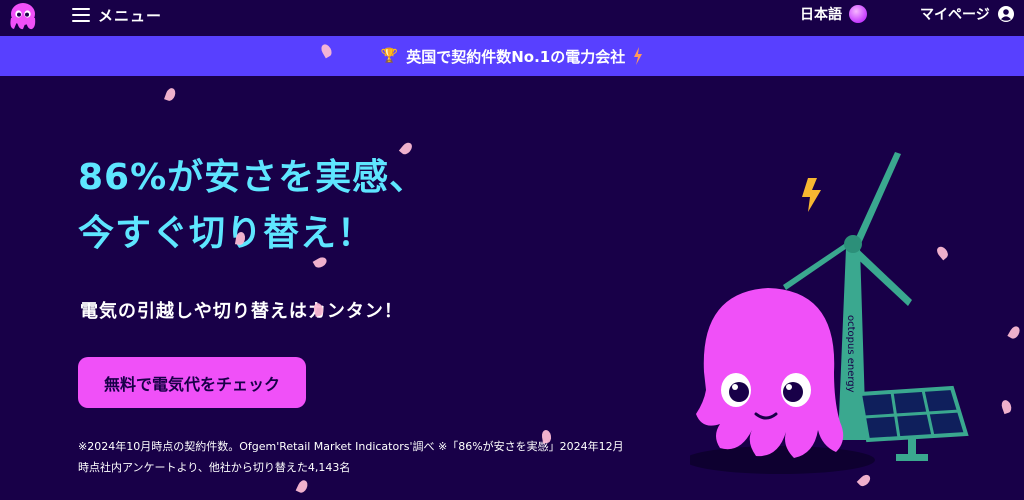 The width and height of the screenshot is (1024, 500). What do you see at coordinates (821, 15) in the screenshot?
I see `language-label: 日本語` at bounding box center [821, 15].